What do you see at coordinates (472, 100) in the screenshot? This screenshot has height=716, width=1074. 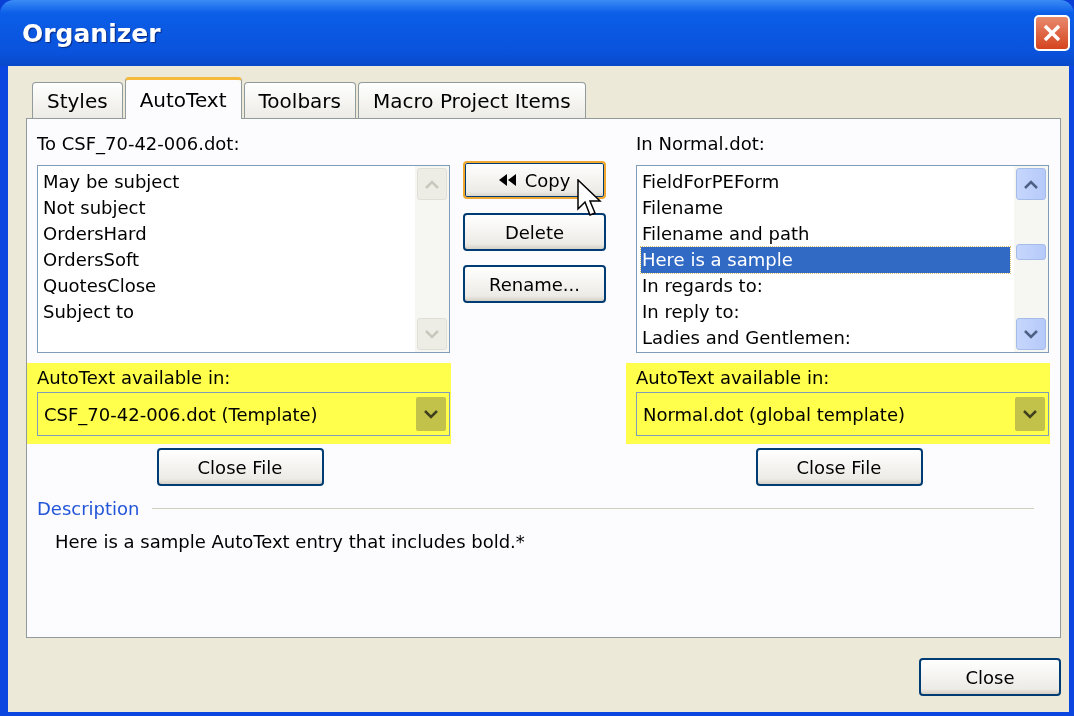 I see `tab: Macro Project Items` at bounding box center [472, 100].